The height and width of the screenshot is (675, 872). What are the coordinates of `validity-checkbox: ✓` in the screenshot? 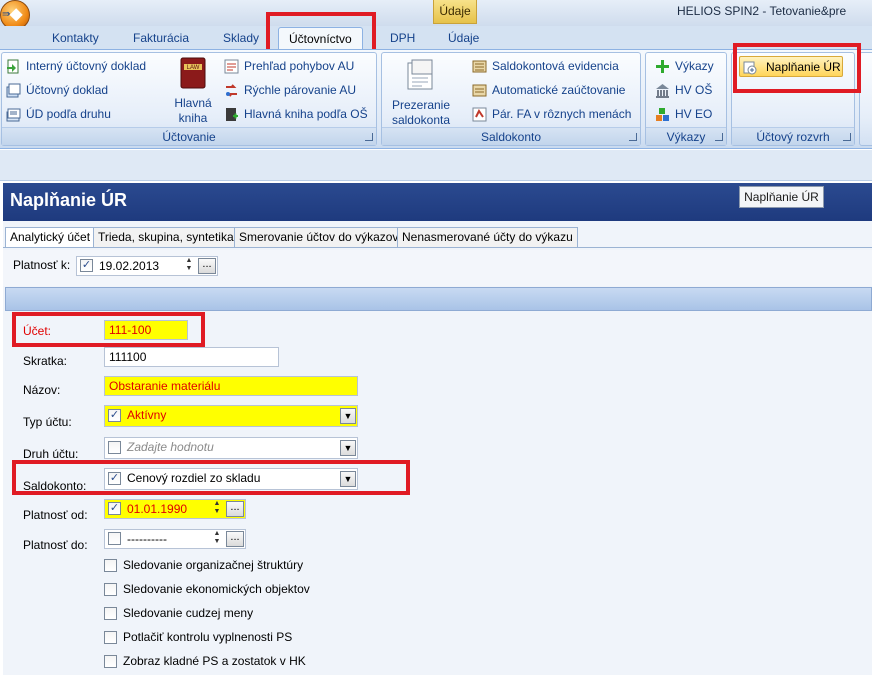 It's located at (86, 265).